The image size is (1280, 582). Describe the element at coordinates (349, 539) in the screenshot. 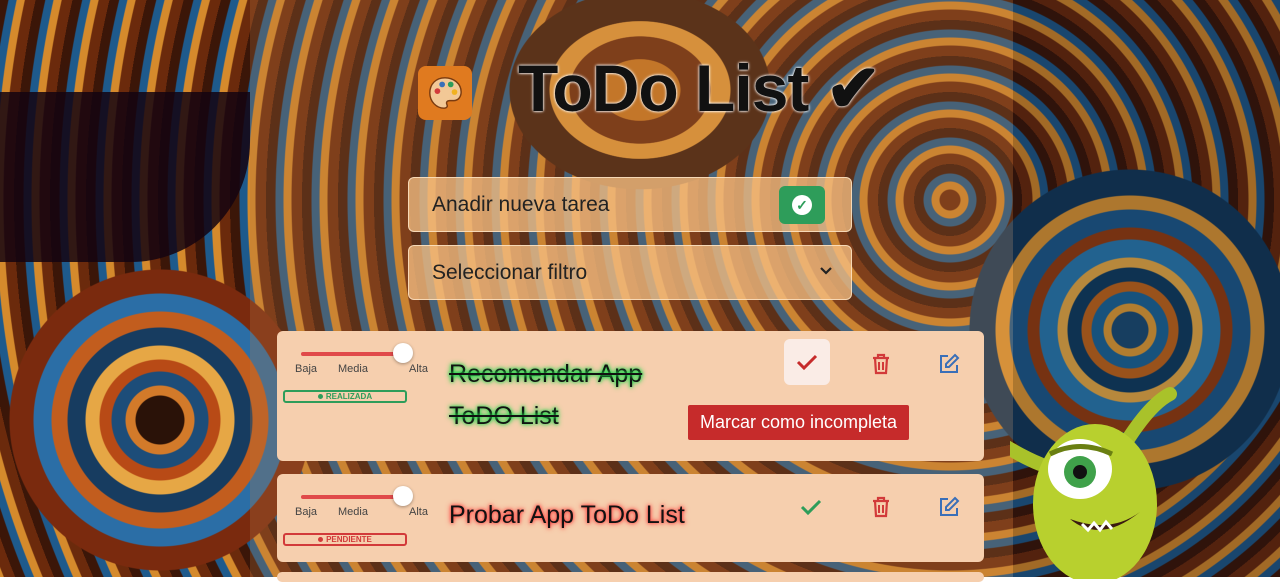

I see `status-badge-label: PENDIENTE` at that location.